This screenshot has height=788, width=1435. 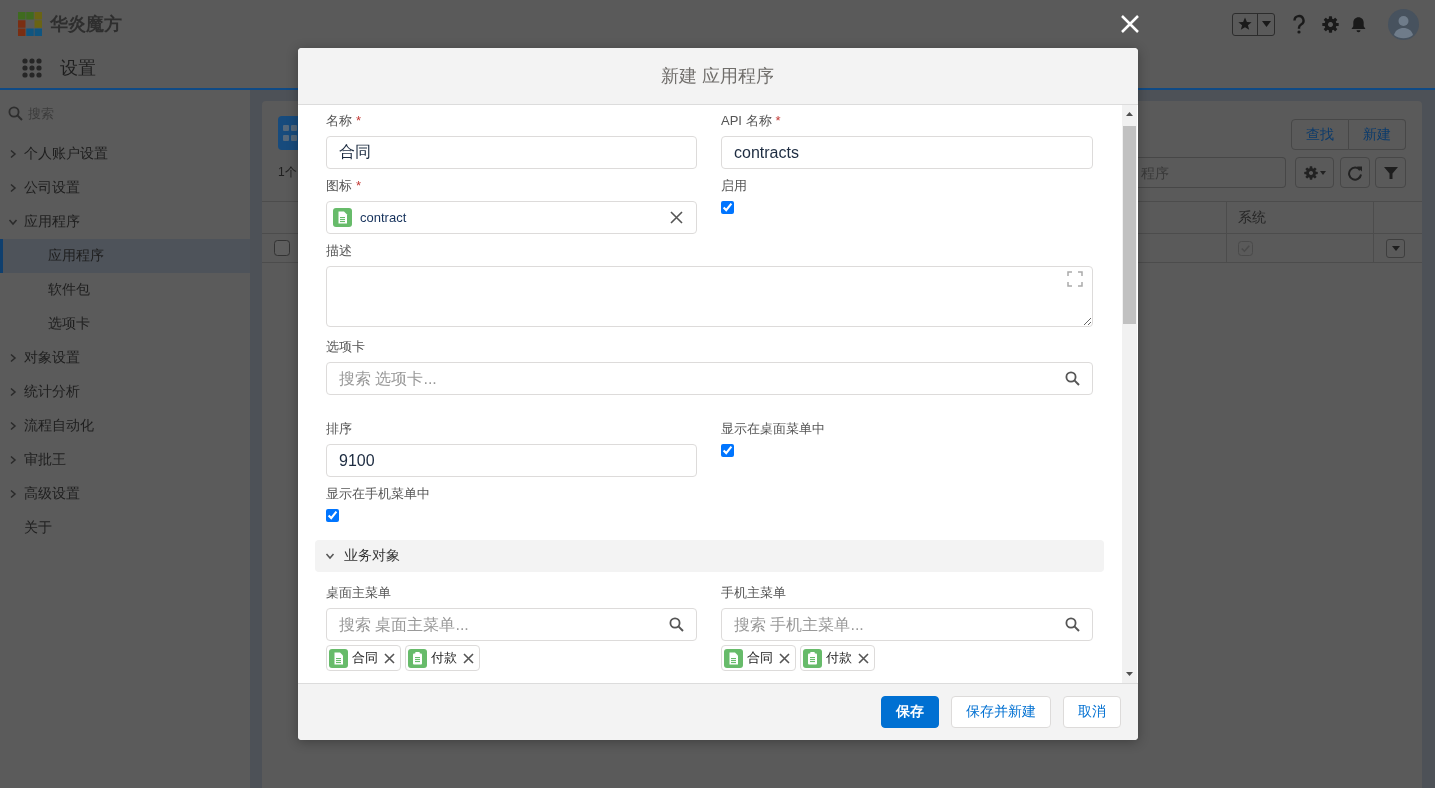 I want to click on field-label: API 名称, so click(x=746, y=121).